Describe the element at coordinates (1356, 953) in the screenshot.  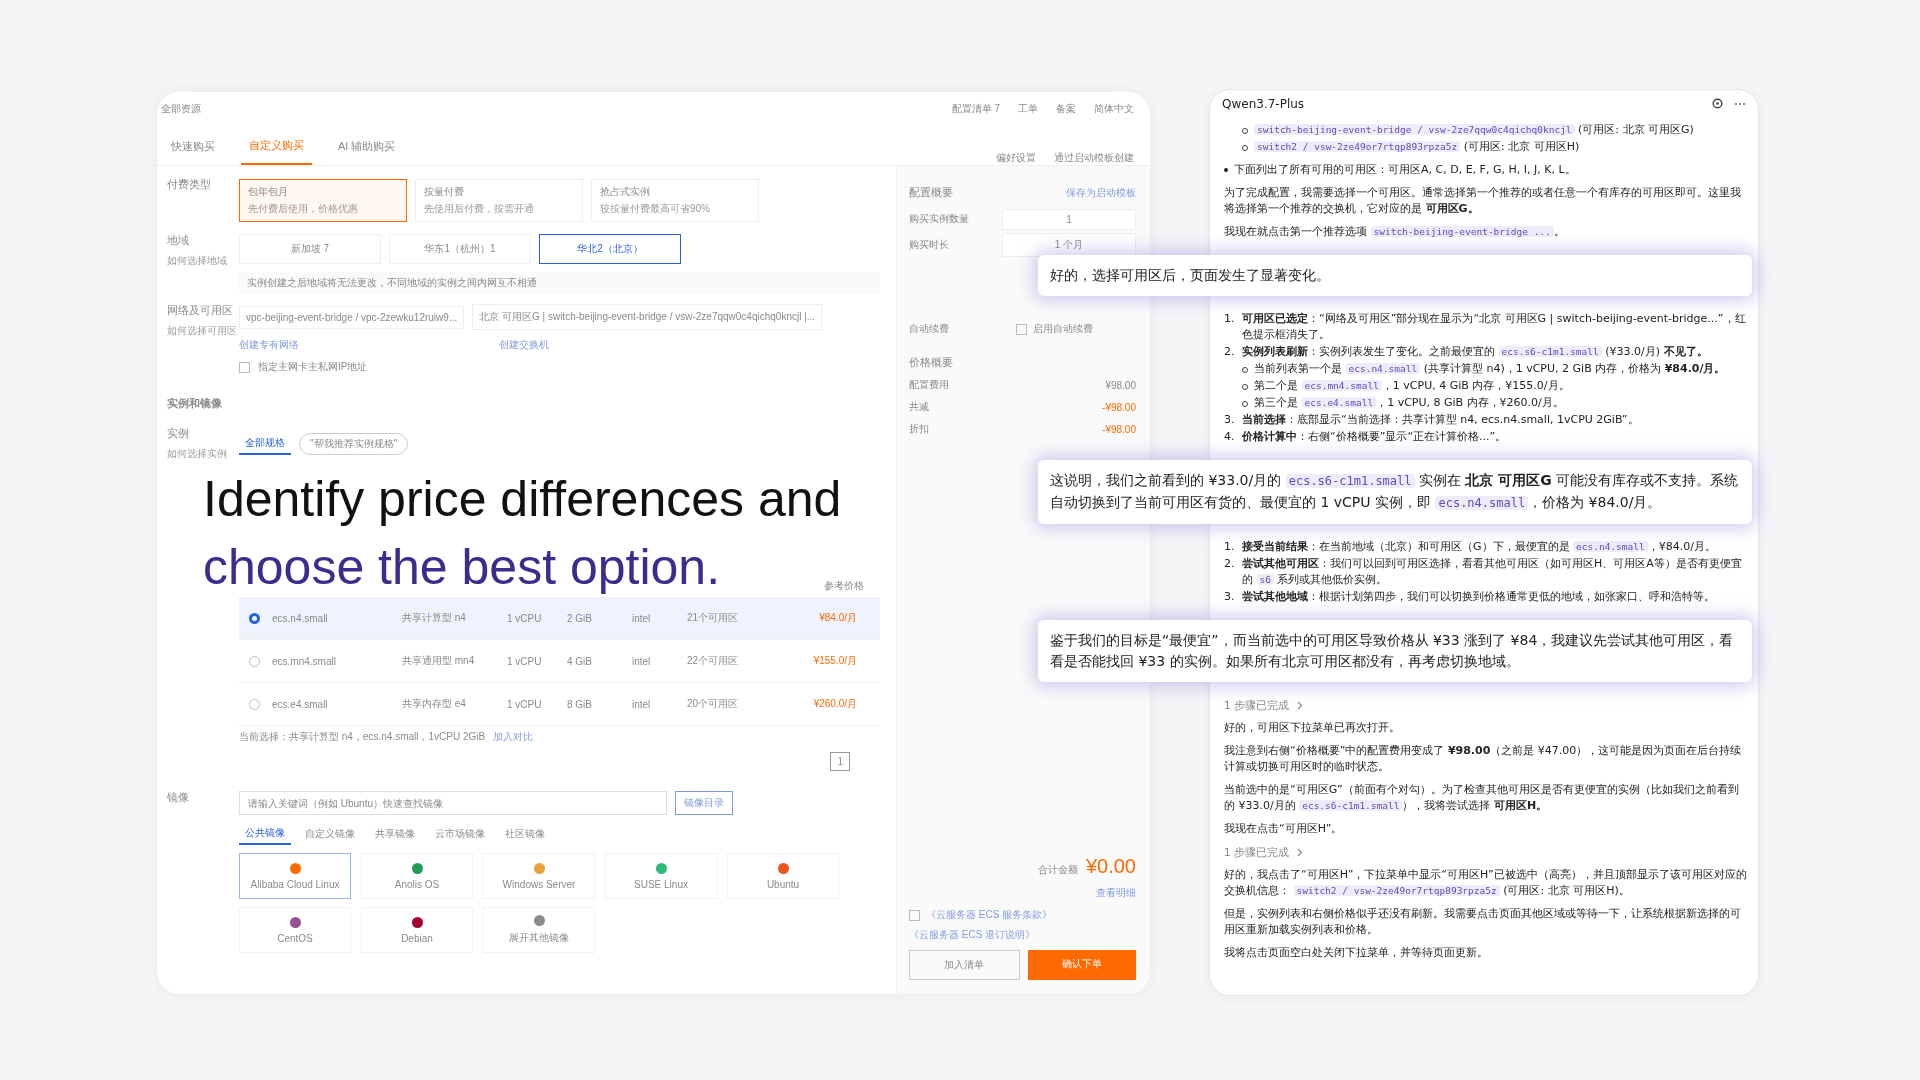
I see `message-paragraph: 我将点击页面空白处关闭下拉菜单，并等待页面更新。` at that location.